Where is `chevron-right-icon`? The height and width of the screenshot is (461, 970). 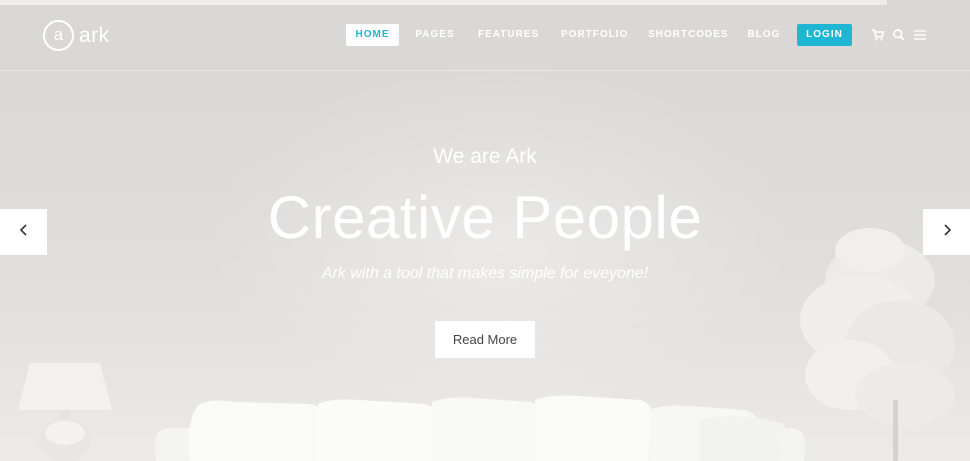 chevron-right-icon is located at coordinates (947, 232).